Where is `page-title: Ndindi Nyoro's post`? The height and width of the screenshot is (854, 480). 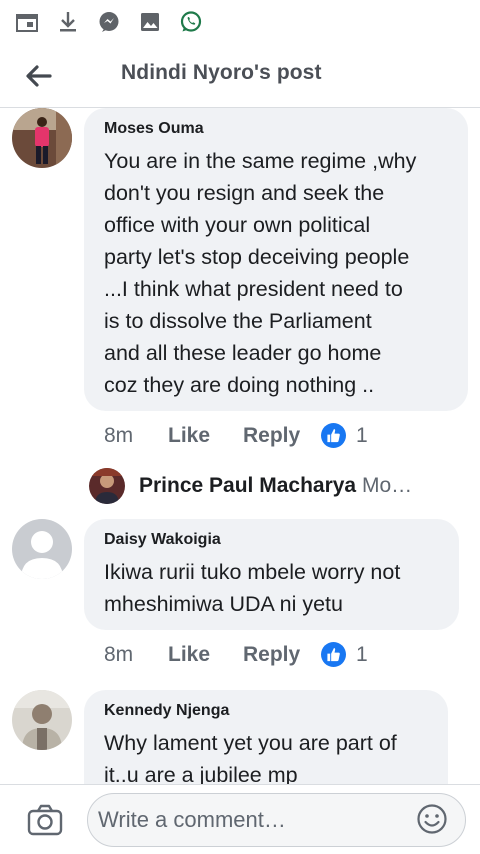
page-title: Ndindi Nyoro's post is located at coordinates (221, 72).